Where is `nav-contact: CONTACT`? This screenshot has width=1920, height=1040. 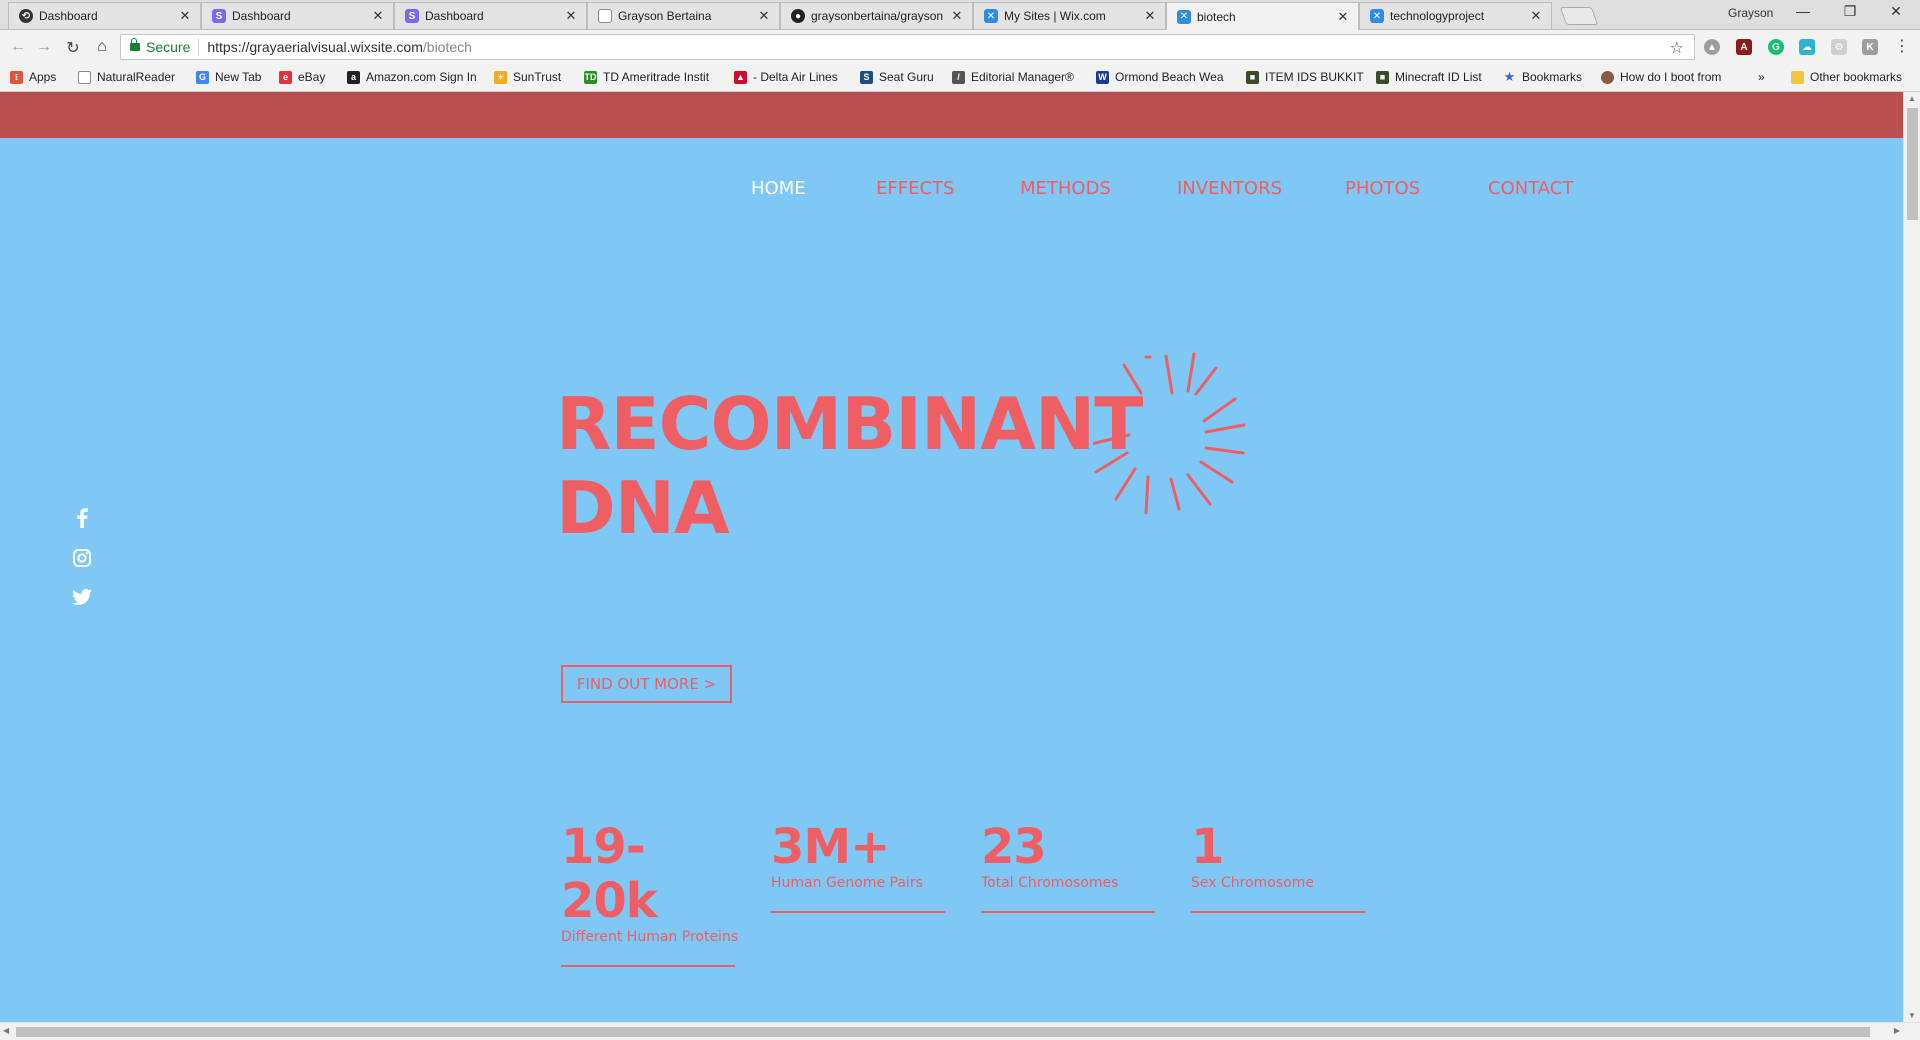
nav-contact: CONTACT is located at coordinates (1530, 188).